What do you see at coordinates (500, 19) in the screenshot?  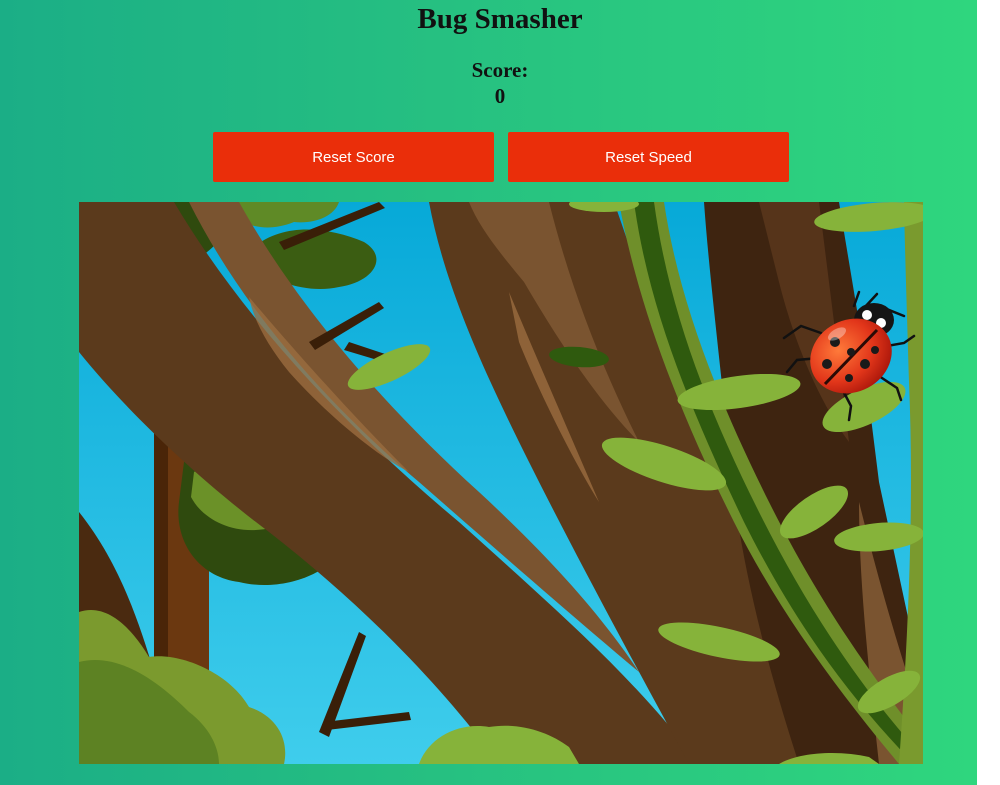 I see `page-title: Bug Smasher` at bounding box center [500, 19].